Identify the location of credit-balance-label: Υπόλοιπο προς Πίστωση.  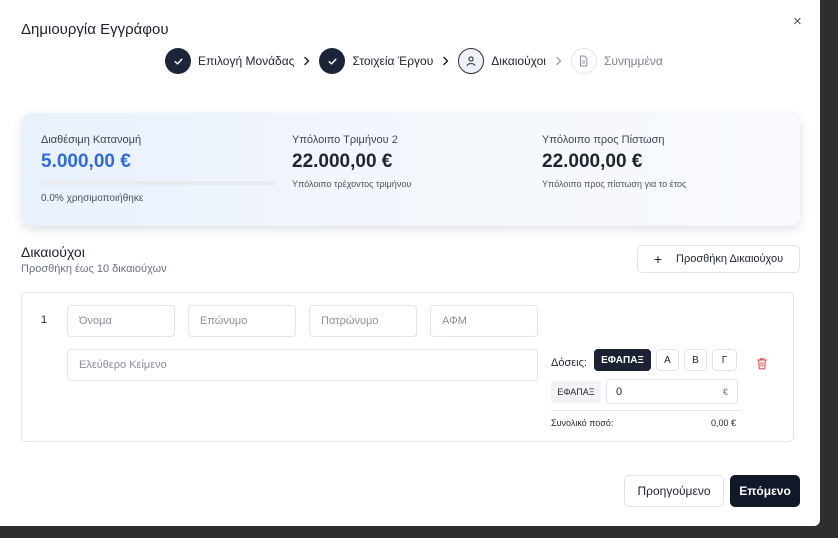
(603, 140).